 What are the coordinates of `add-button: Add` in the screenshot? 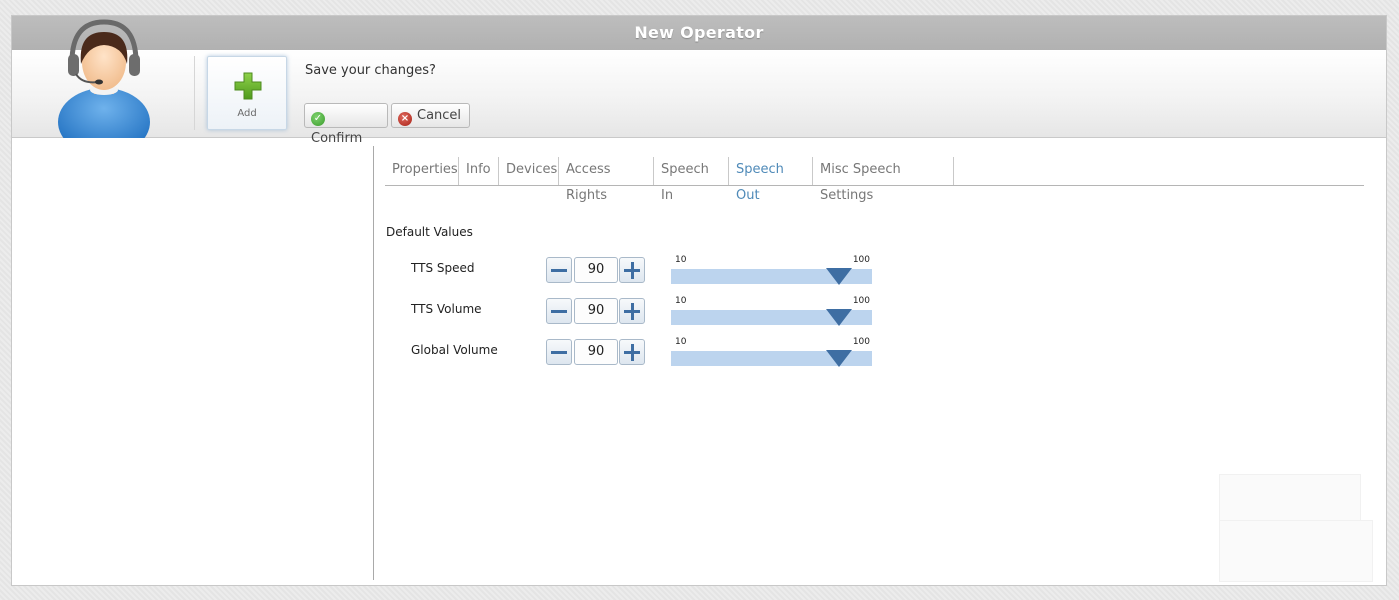 It's located at (247, 93).